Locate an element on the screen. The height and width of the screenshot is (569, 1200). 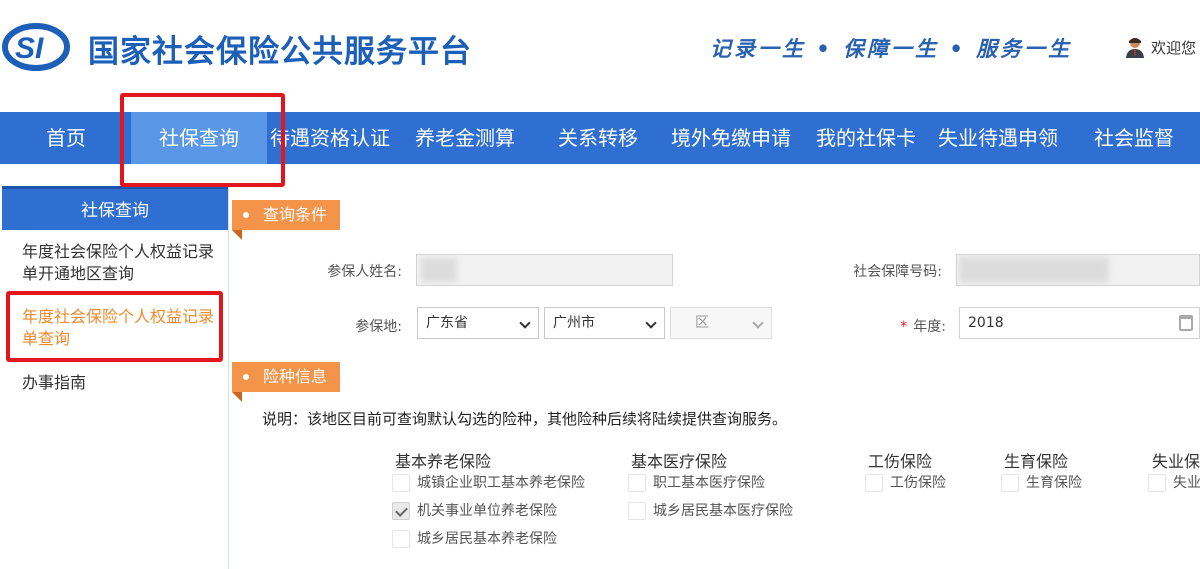
district-value: 区 is located at coordinates (702, 323).